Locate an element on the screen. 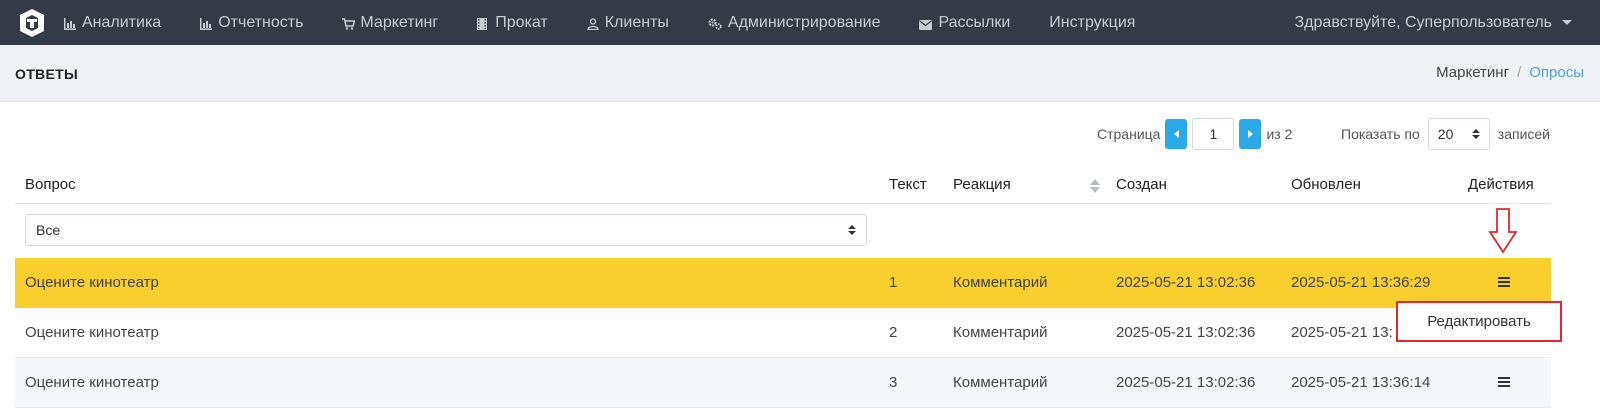 This screenshot has width=1600, height=416. user-icon is located at coordinates (593, 23).